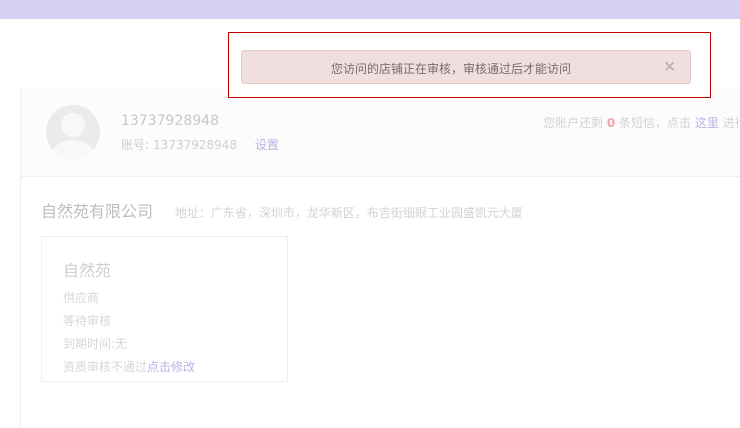  What do you see at coordinates (370, 9) in the screenshot?
I see `top-bar` at bounding box center [370, 9].